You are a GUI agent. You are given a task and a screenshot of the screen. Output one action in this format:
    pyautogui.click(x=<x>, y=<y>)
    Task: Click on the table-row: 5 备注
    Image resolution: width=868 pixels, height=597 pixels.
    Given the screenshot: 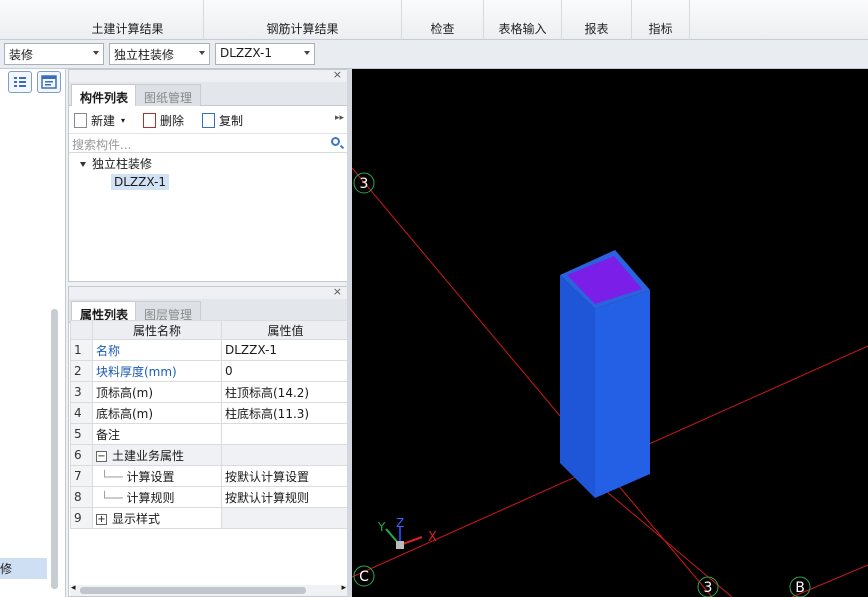 What is the action you would take?
    pyautogui.click(x=210, y=434)
    